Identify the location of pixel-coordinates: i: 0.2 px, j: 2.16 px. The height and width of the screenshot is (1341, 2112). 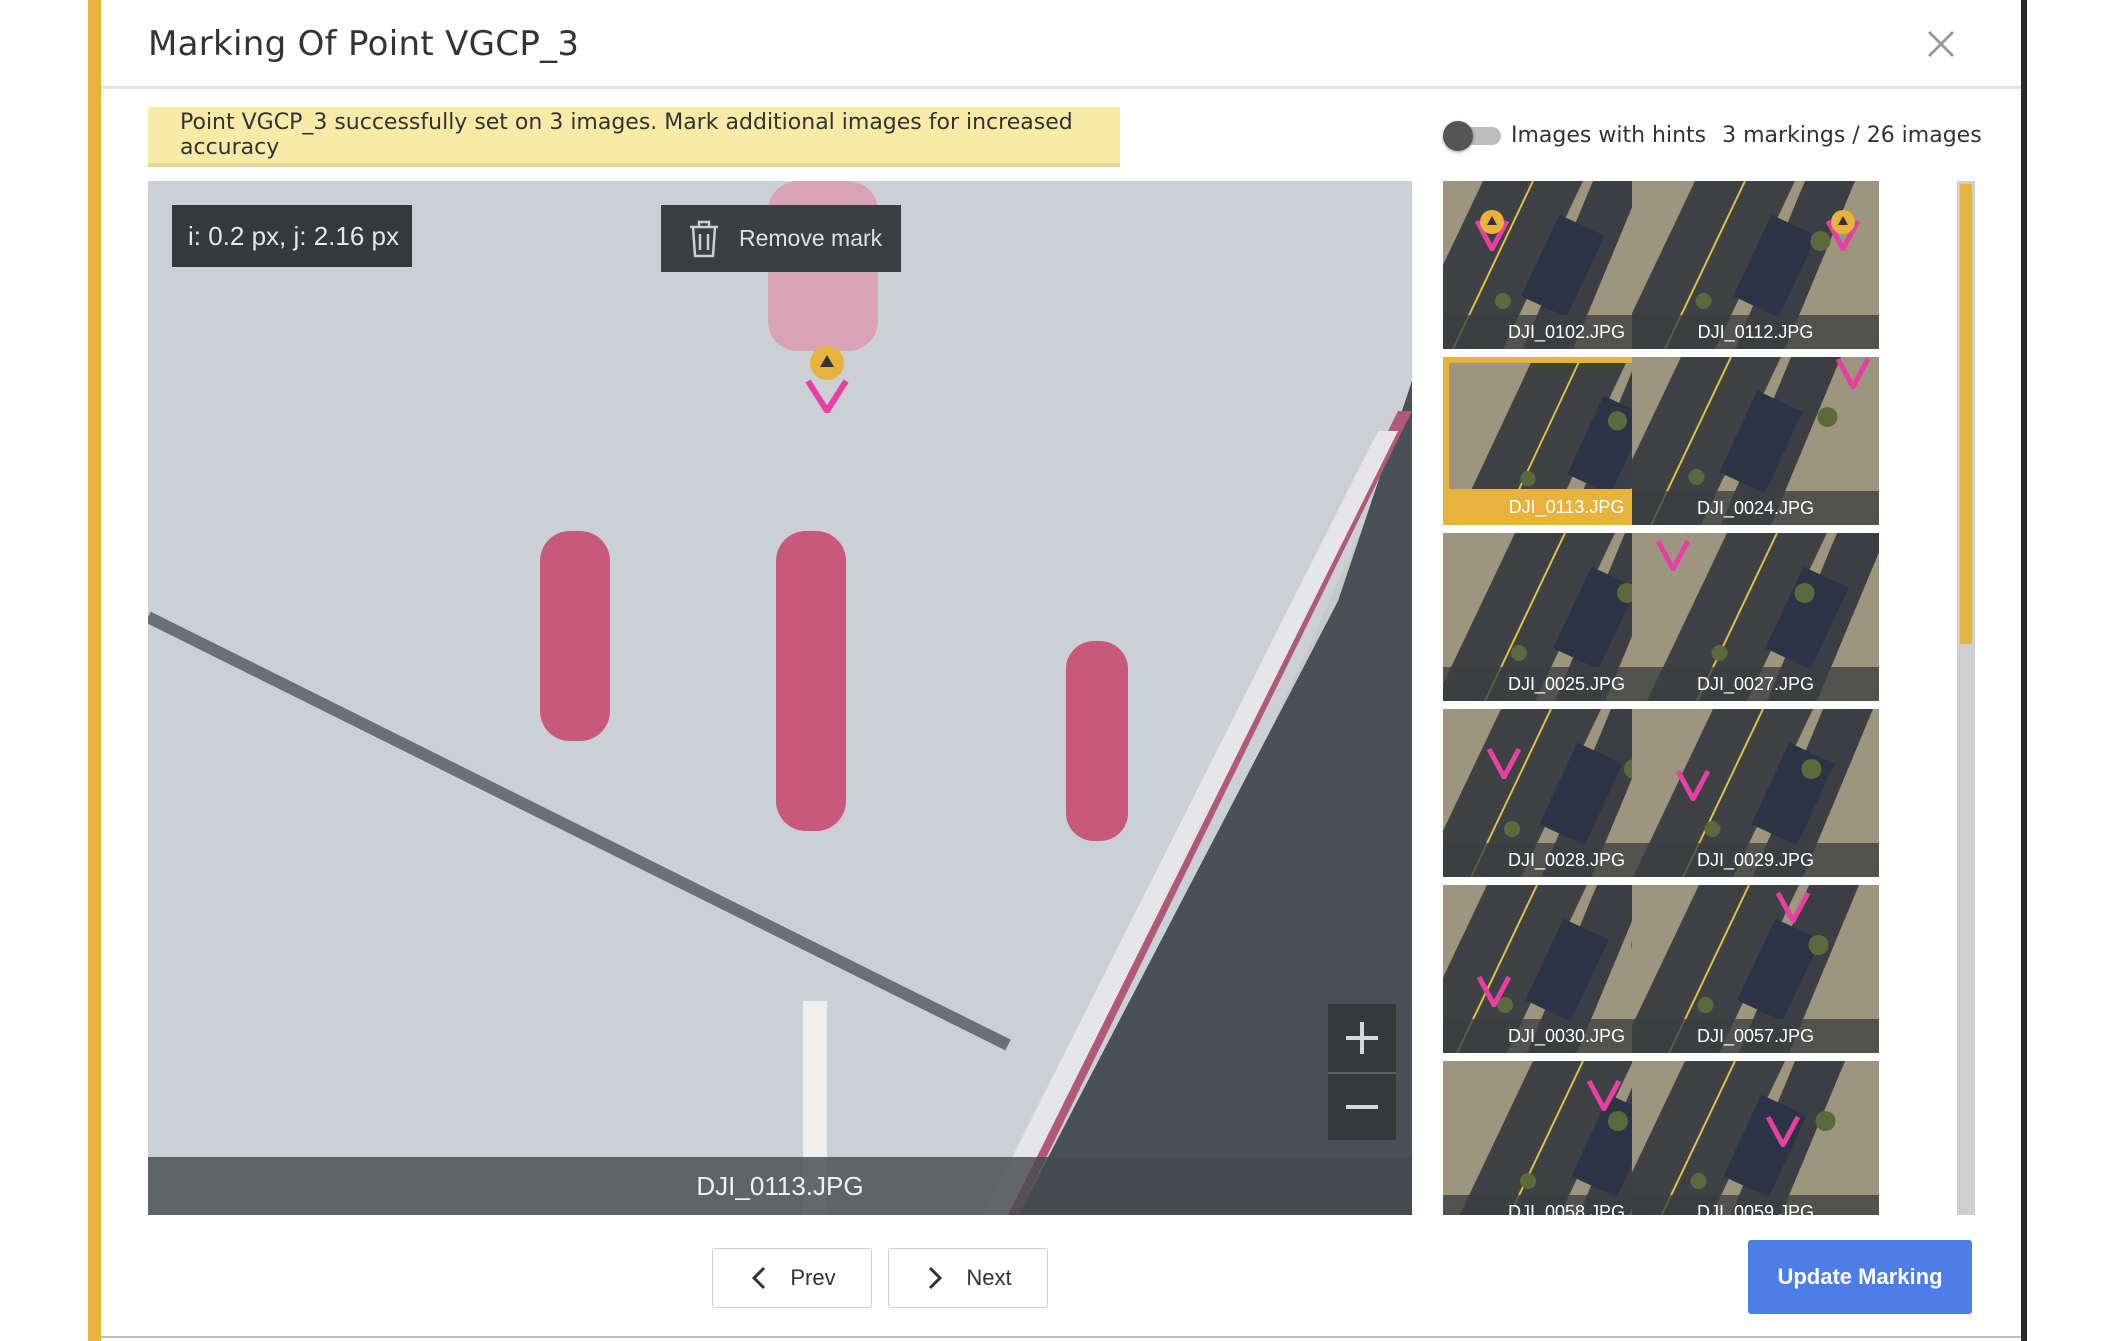
(292, 236).